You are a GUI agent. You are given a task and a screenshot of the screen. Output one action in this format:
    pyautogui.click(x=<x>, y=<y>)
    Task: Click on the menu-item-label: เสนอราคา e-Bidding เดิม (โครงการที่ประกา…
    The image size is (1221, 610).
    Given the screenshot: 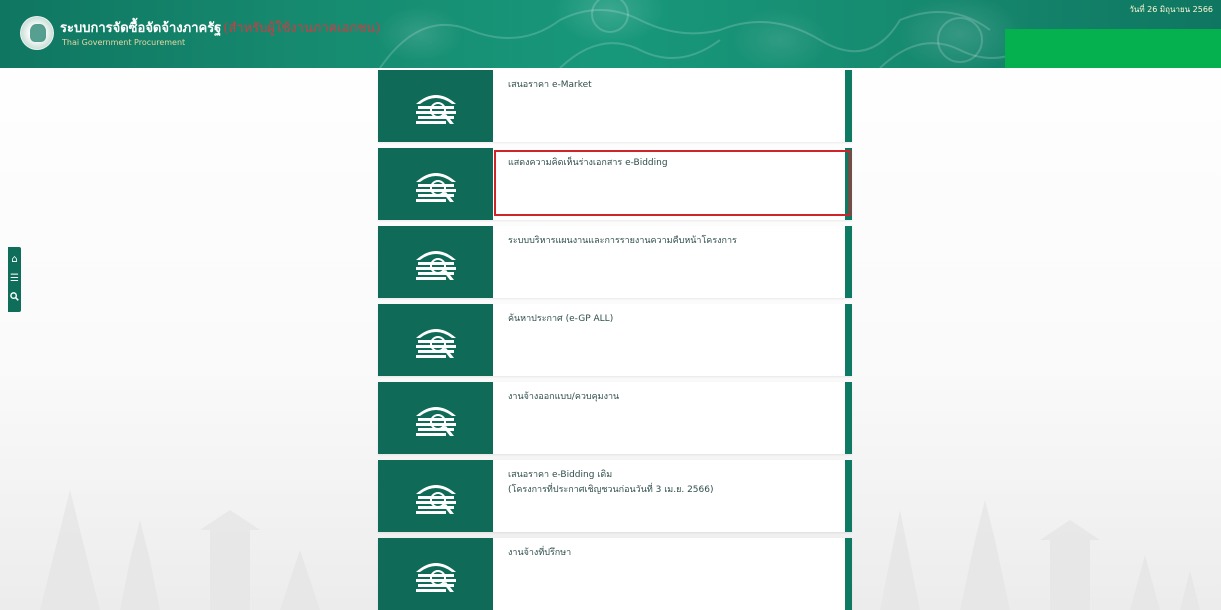 What is the action you would take?
    pyautogui.click(x=611, y=482)
    